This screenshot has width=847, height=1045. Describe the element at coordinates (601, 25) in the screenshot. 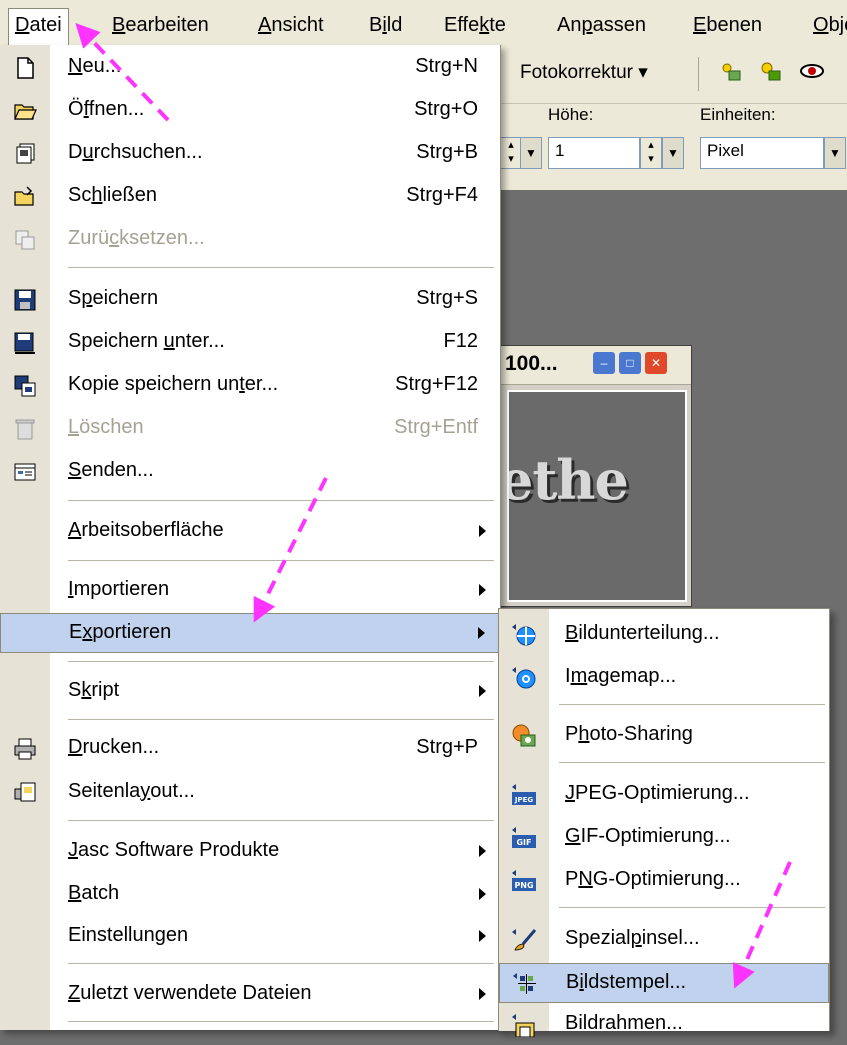

I see `menu-anpassen: Anpassen` at that location.